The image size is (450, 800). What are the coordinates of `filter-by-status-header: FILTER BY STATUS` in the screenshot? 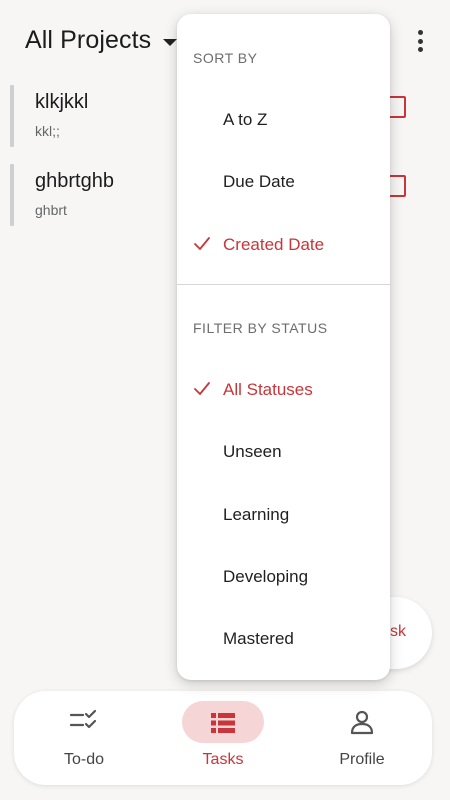 It's located at (260, 328).